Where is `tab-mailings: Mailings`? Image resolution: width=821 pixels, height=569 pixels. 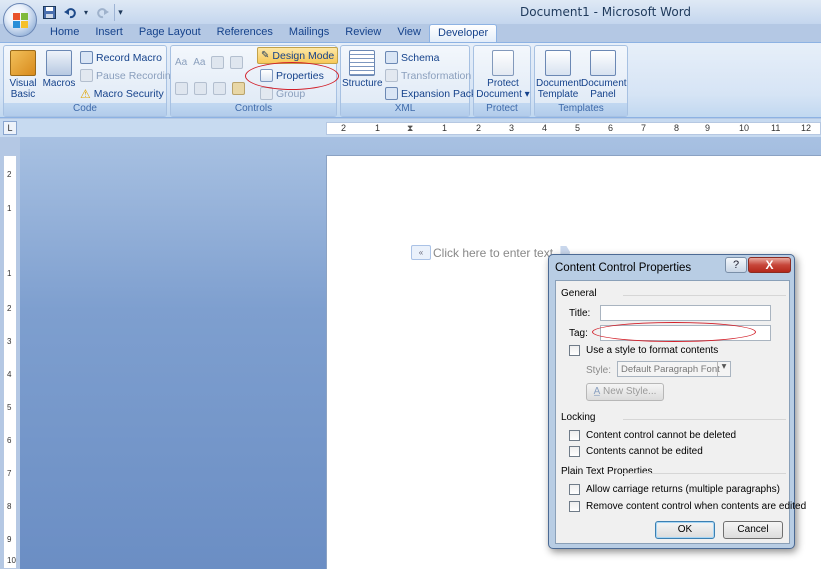 tab-mailings: Mailings is located at coordinates (309, 33).